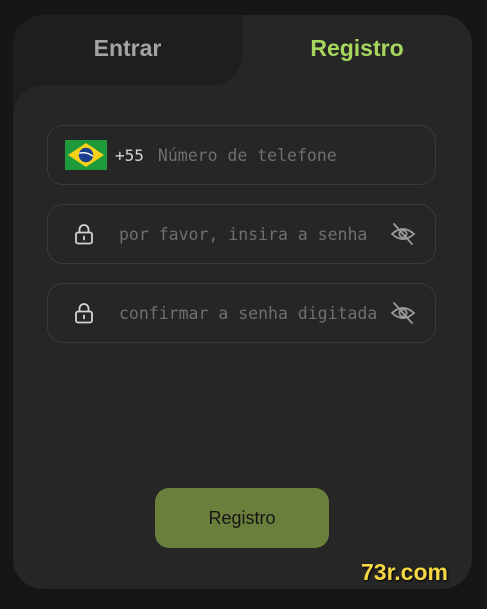  I want to click on phone-field: +55, so click(241, 155).